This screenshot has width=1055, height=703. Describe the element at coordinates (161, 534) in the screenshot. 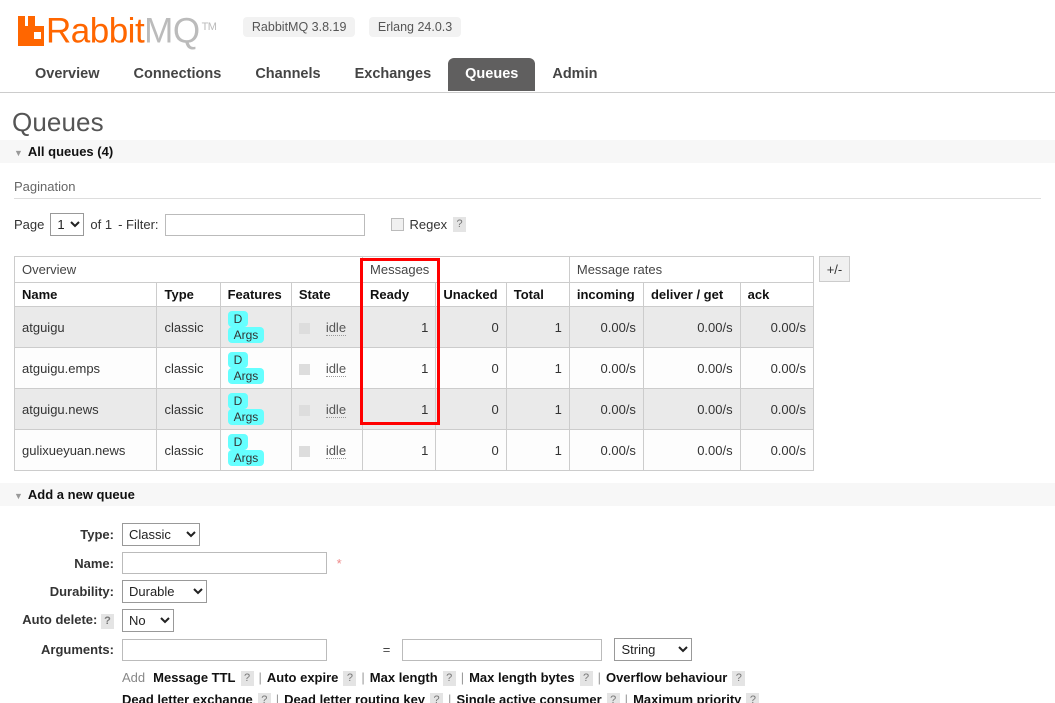

I see `type-select: Classic` at that location.